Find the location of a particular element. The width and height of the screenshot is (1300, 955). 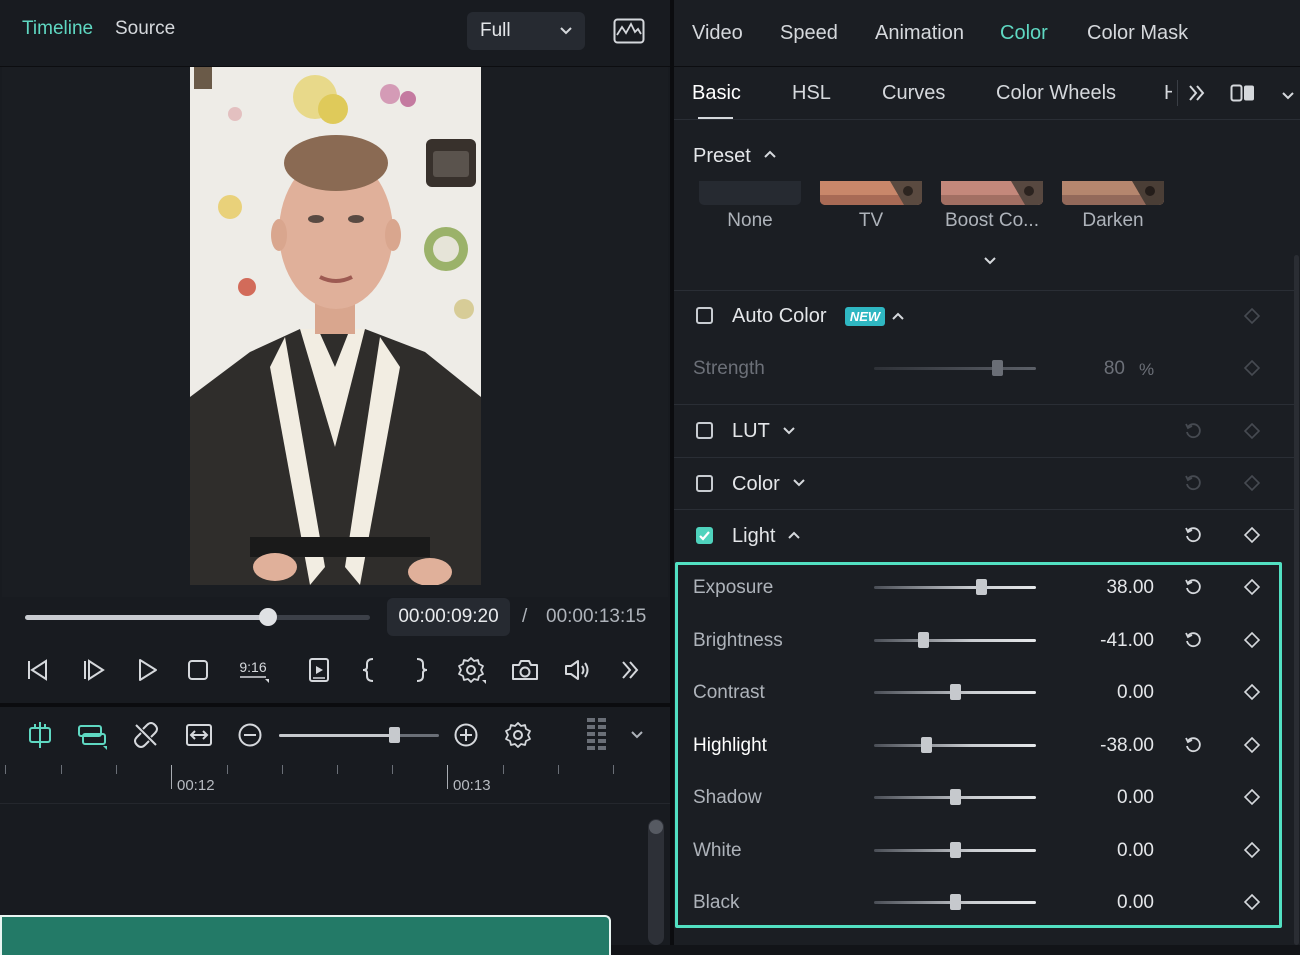

tab-color: Color is located at coordinates (1024, 33).